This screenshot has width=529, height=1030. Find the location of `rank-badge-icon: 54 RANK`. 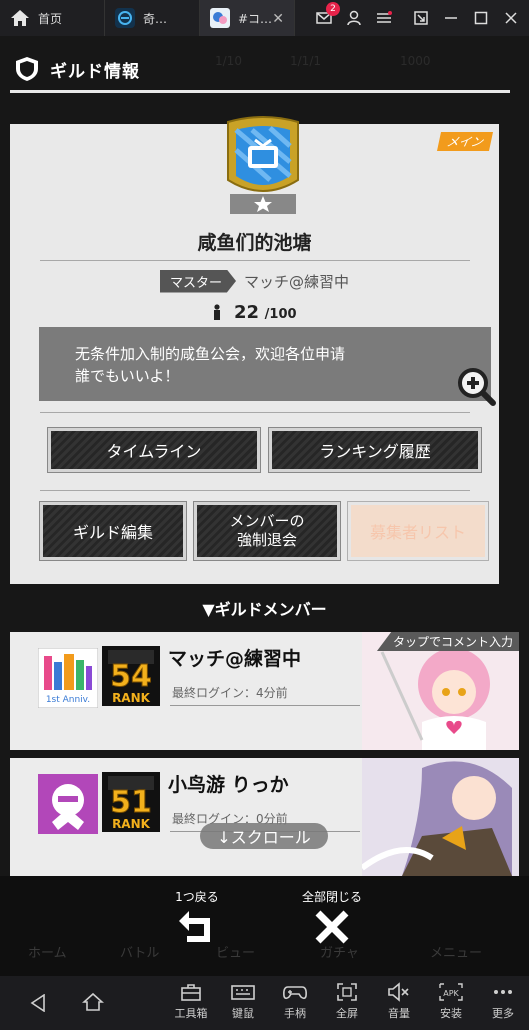

rank-badge-icon: 54 RANK is located at coordinates (131, 676).